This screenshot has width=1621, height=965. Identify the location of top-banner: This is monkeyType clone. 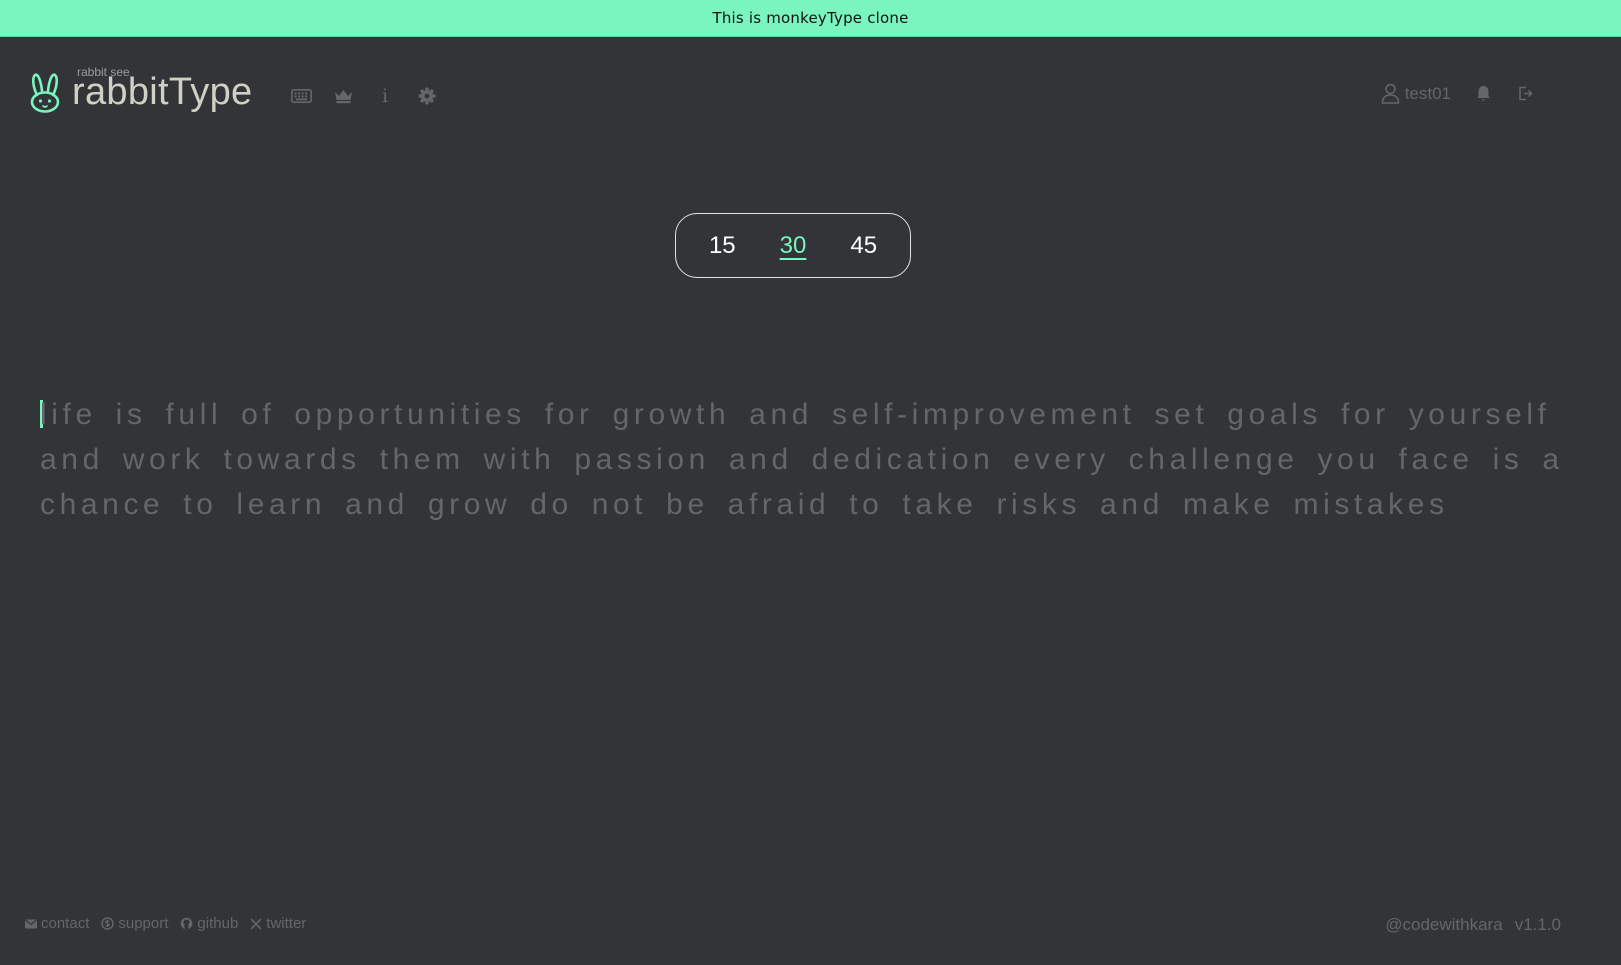
(810, 18).